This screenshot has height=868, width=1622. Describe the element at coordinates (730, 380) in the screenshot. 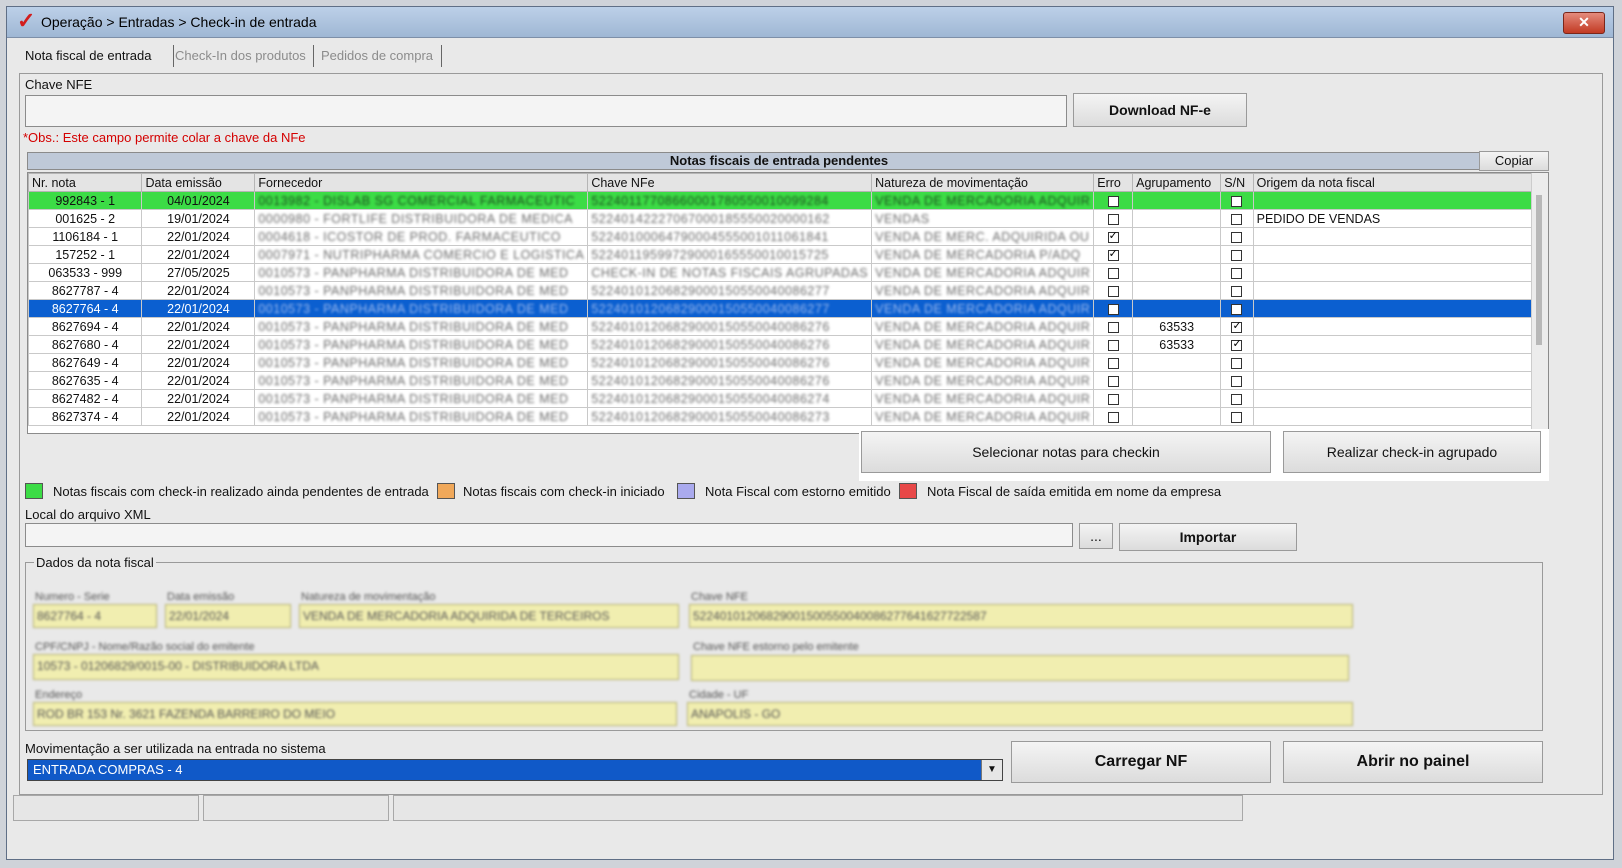

I see `cell-chave: 52240101206829000150550040086276` at that location.